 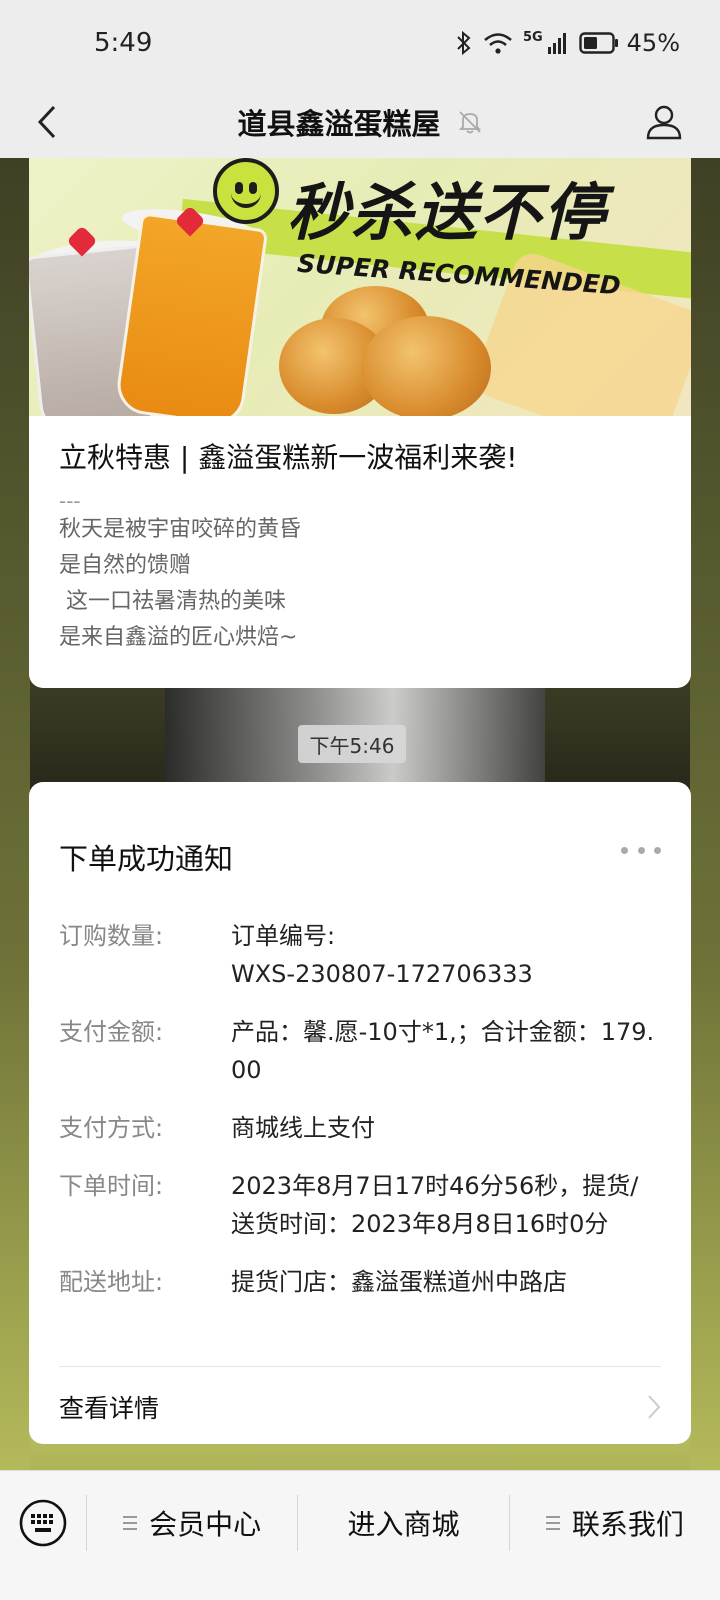 What do you see at coordinates (246, 191) in the screenshot?
I see `smiley-icon` at bounding box center [246, 191].